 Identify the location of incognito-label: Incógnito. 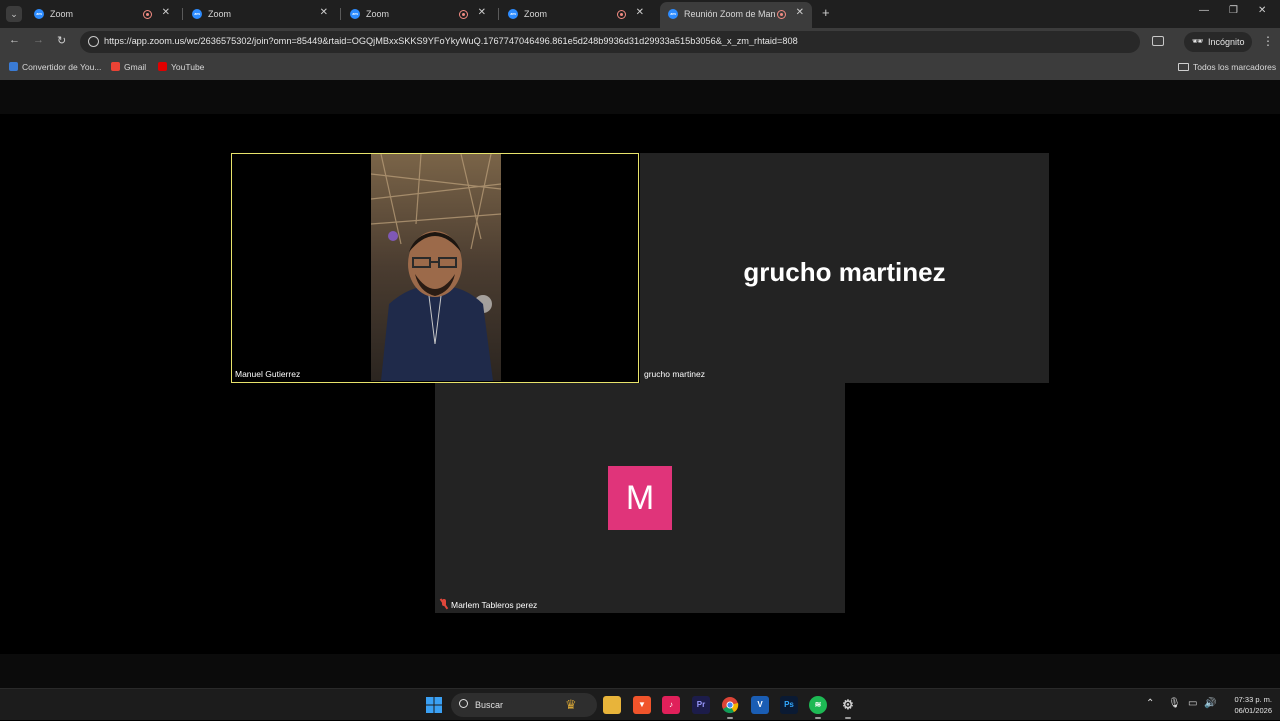
(1226, 42).